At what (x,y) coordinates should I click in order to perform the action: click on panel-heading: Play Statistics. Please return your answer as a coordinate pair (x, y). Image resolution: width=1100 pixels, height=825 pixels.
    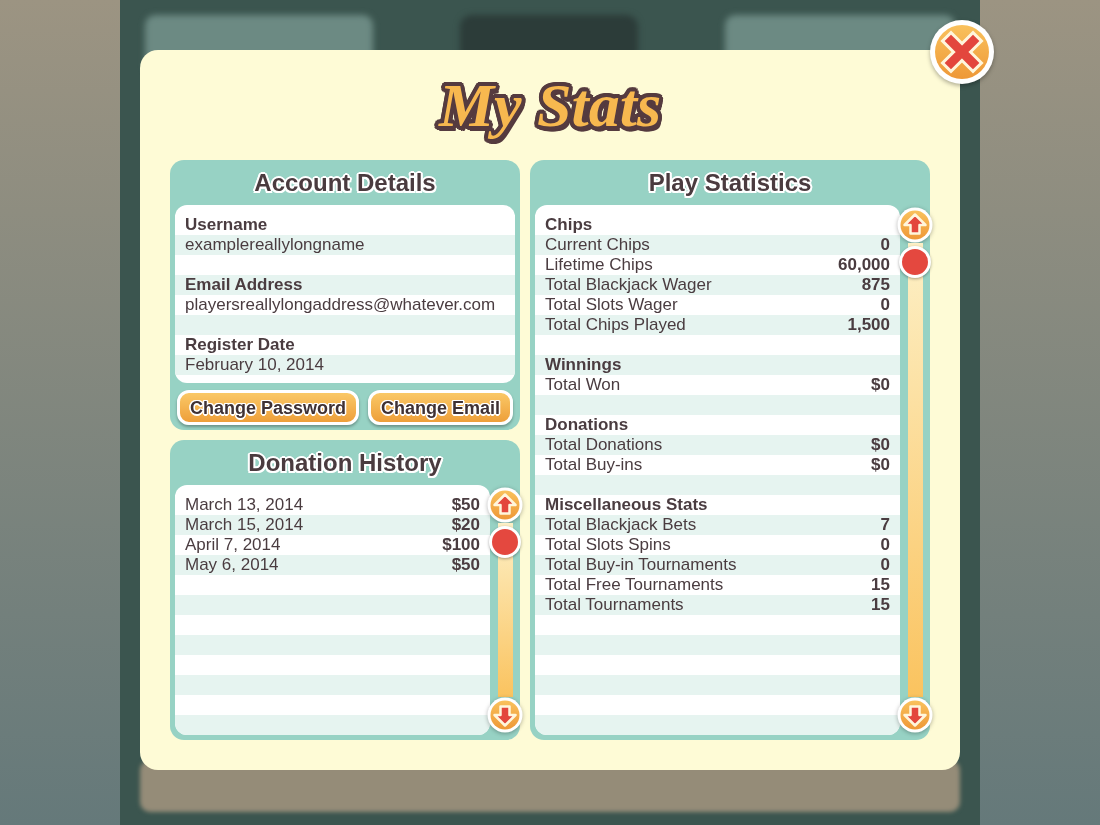
    Looking at the image, I should click on (730, 182).